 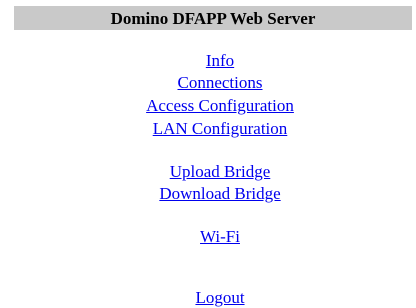 What do you see at coordinates (220, 171) in the screenshot?
I see `upload-bridge-link-label: Upload Bridge` at bounding box center [220, 171].